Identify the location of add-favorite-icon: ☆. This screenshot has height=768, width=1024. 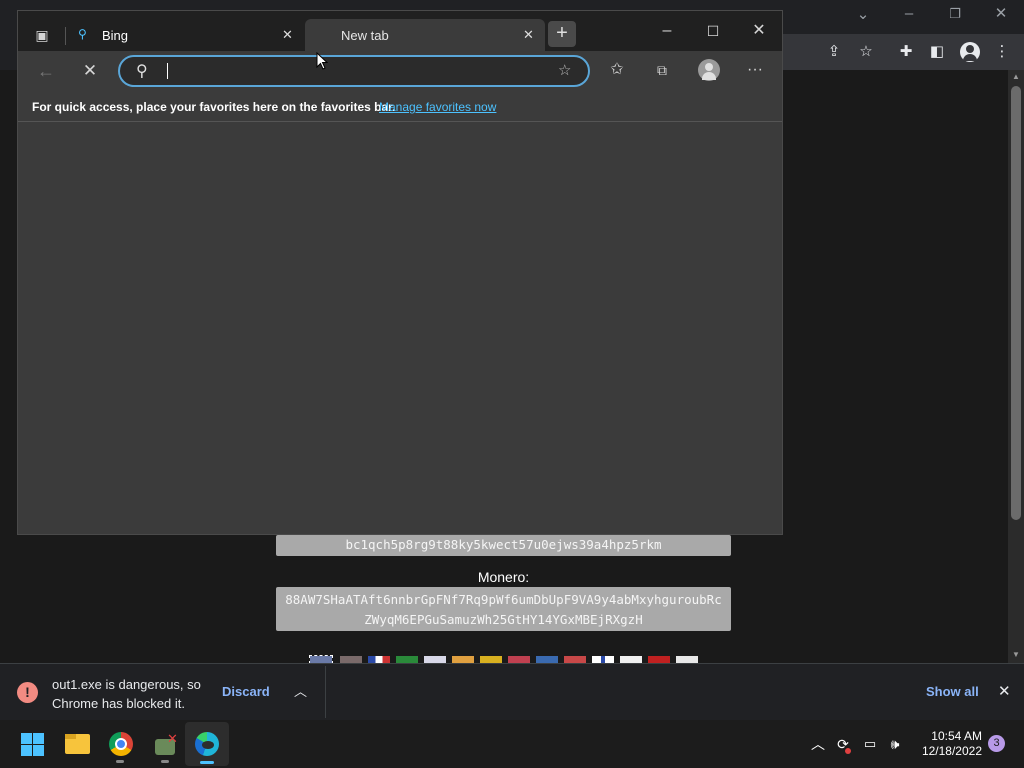
(564, 70).